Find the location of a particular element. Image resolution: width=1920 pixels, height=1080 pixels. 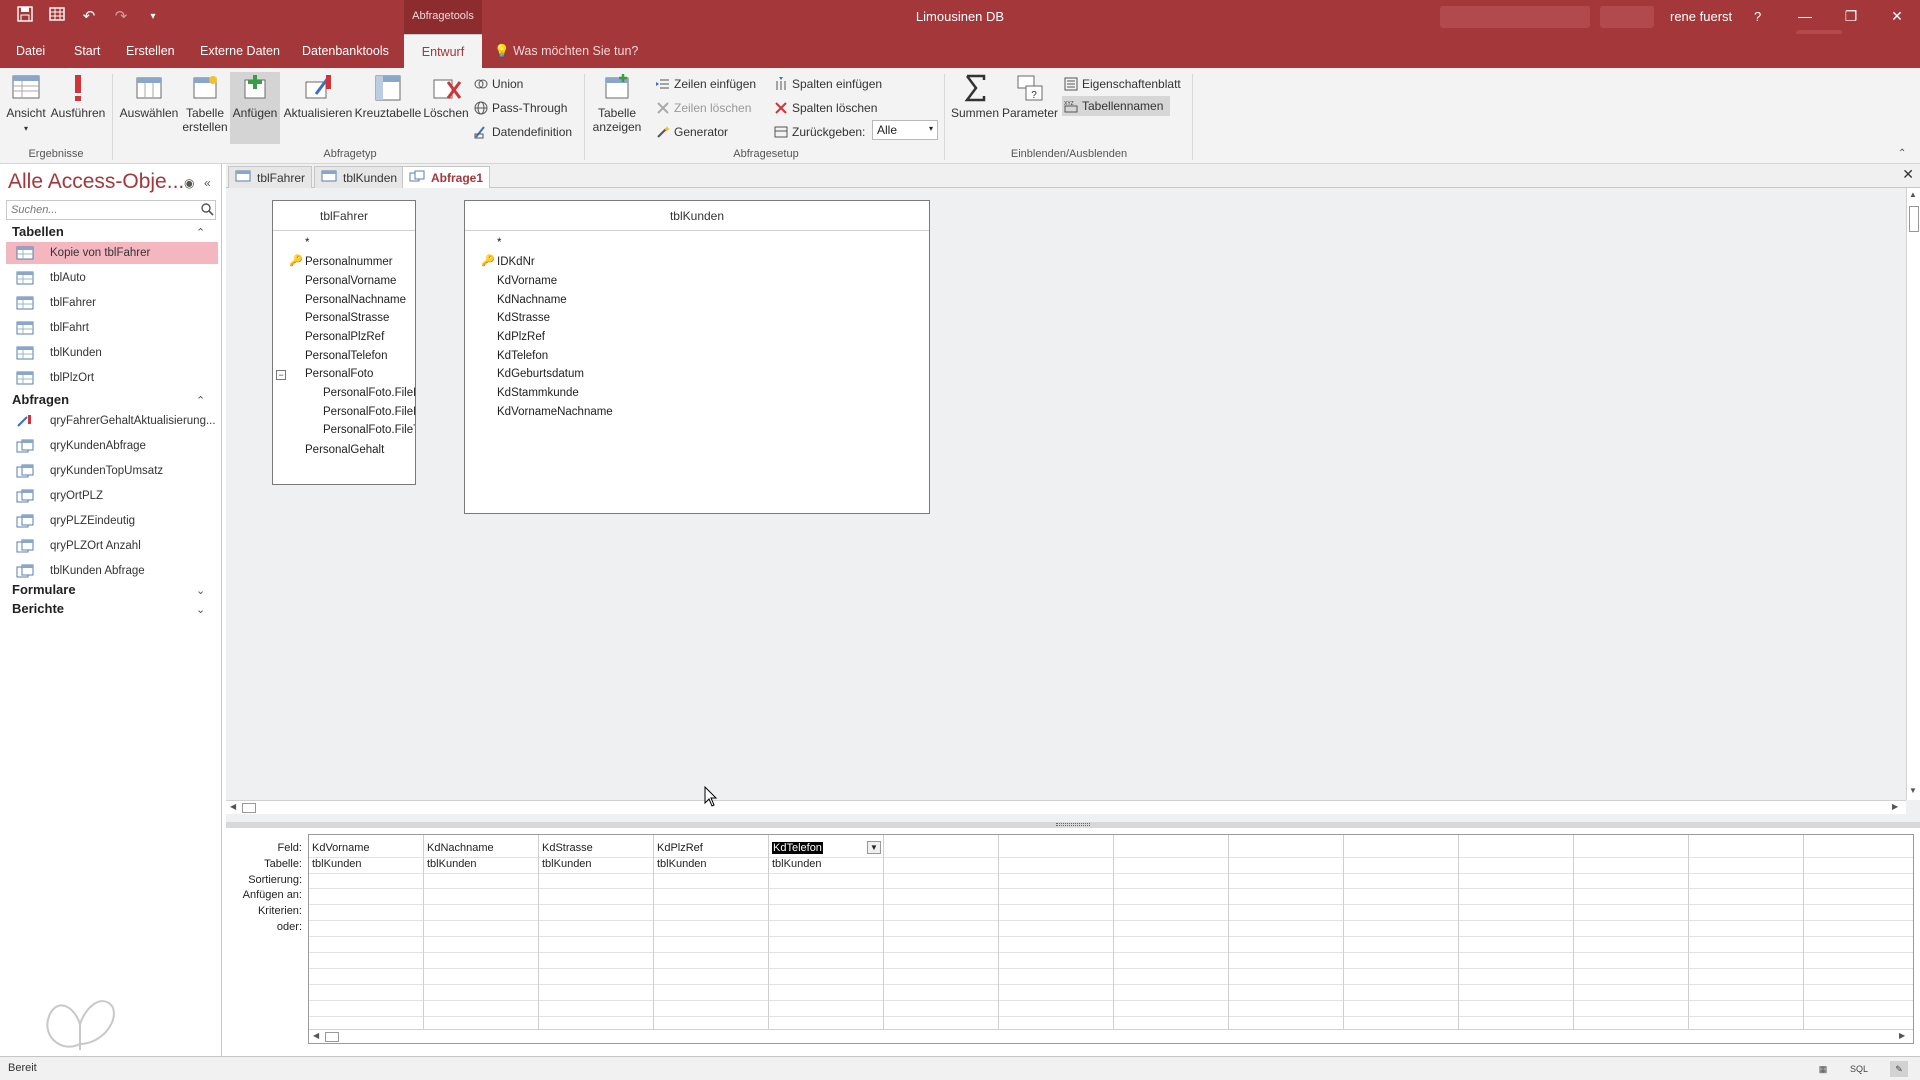

collapse-ribbon-icon: ⌃ is located at coordinates (1902, 153).